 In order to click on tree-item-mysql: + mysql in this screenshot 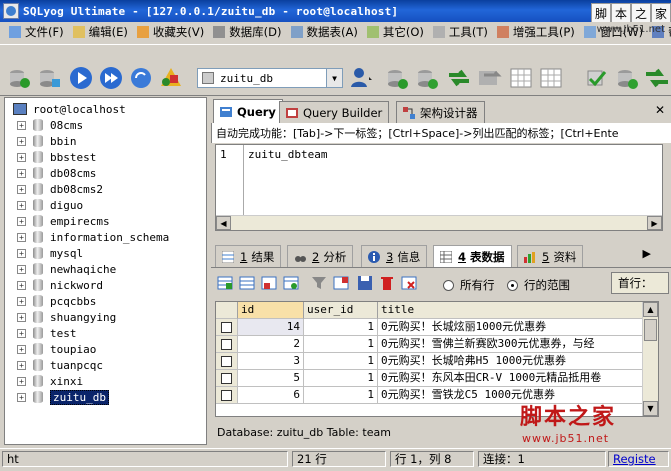, I will do `click(50, 253)`.